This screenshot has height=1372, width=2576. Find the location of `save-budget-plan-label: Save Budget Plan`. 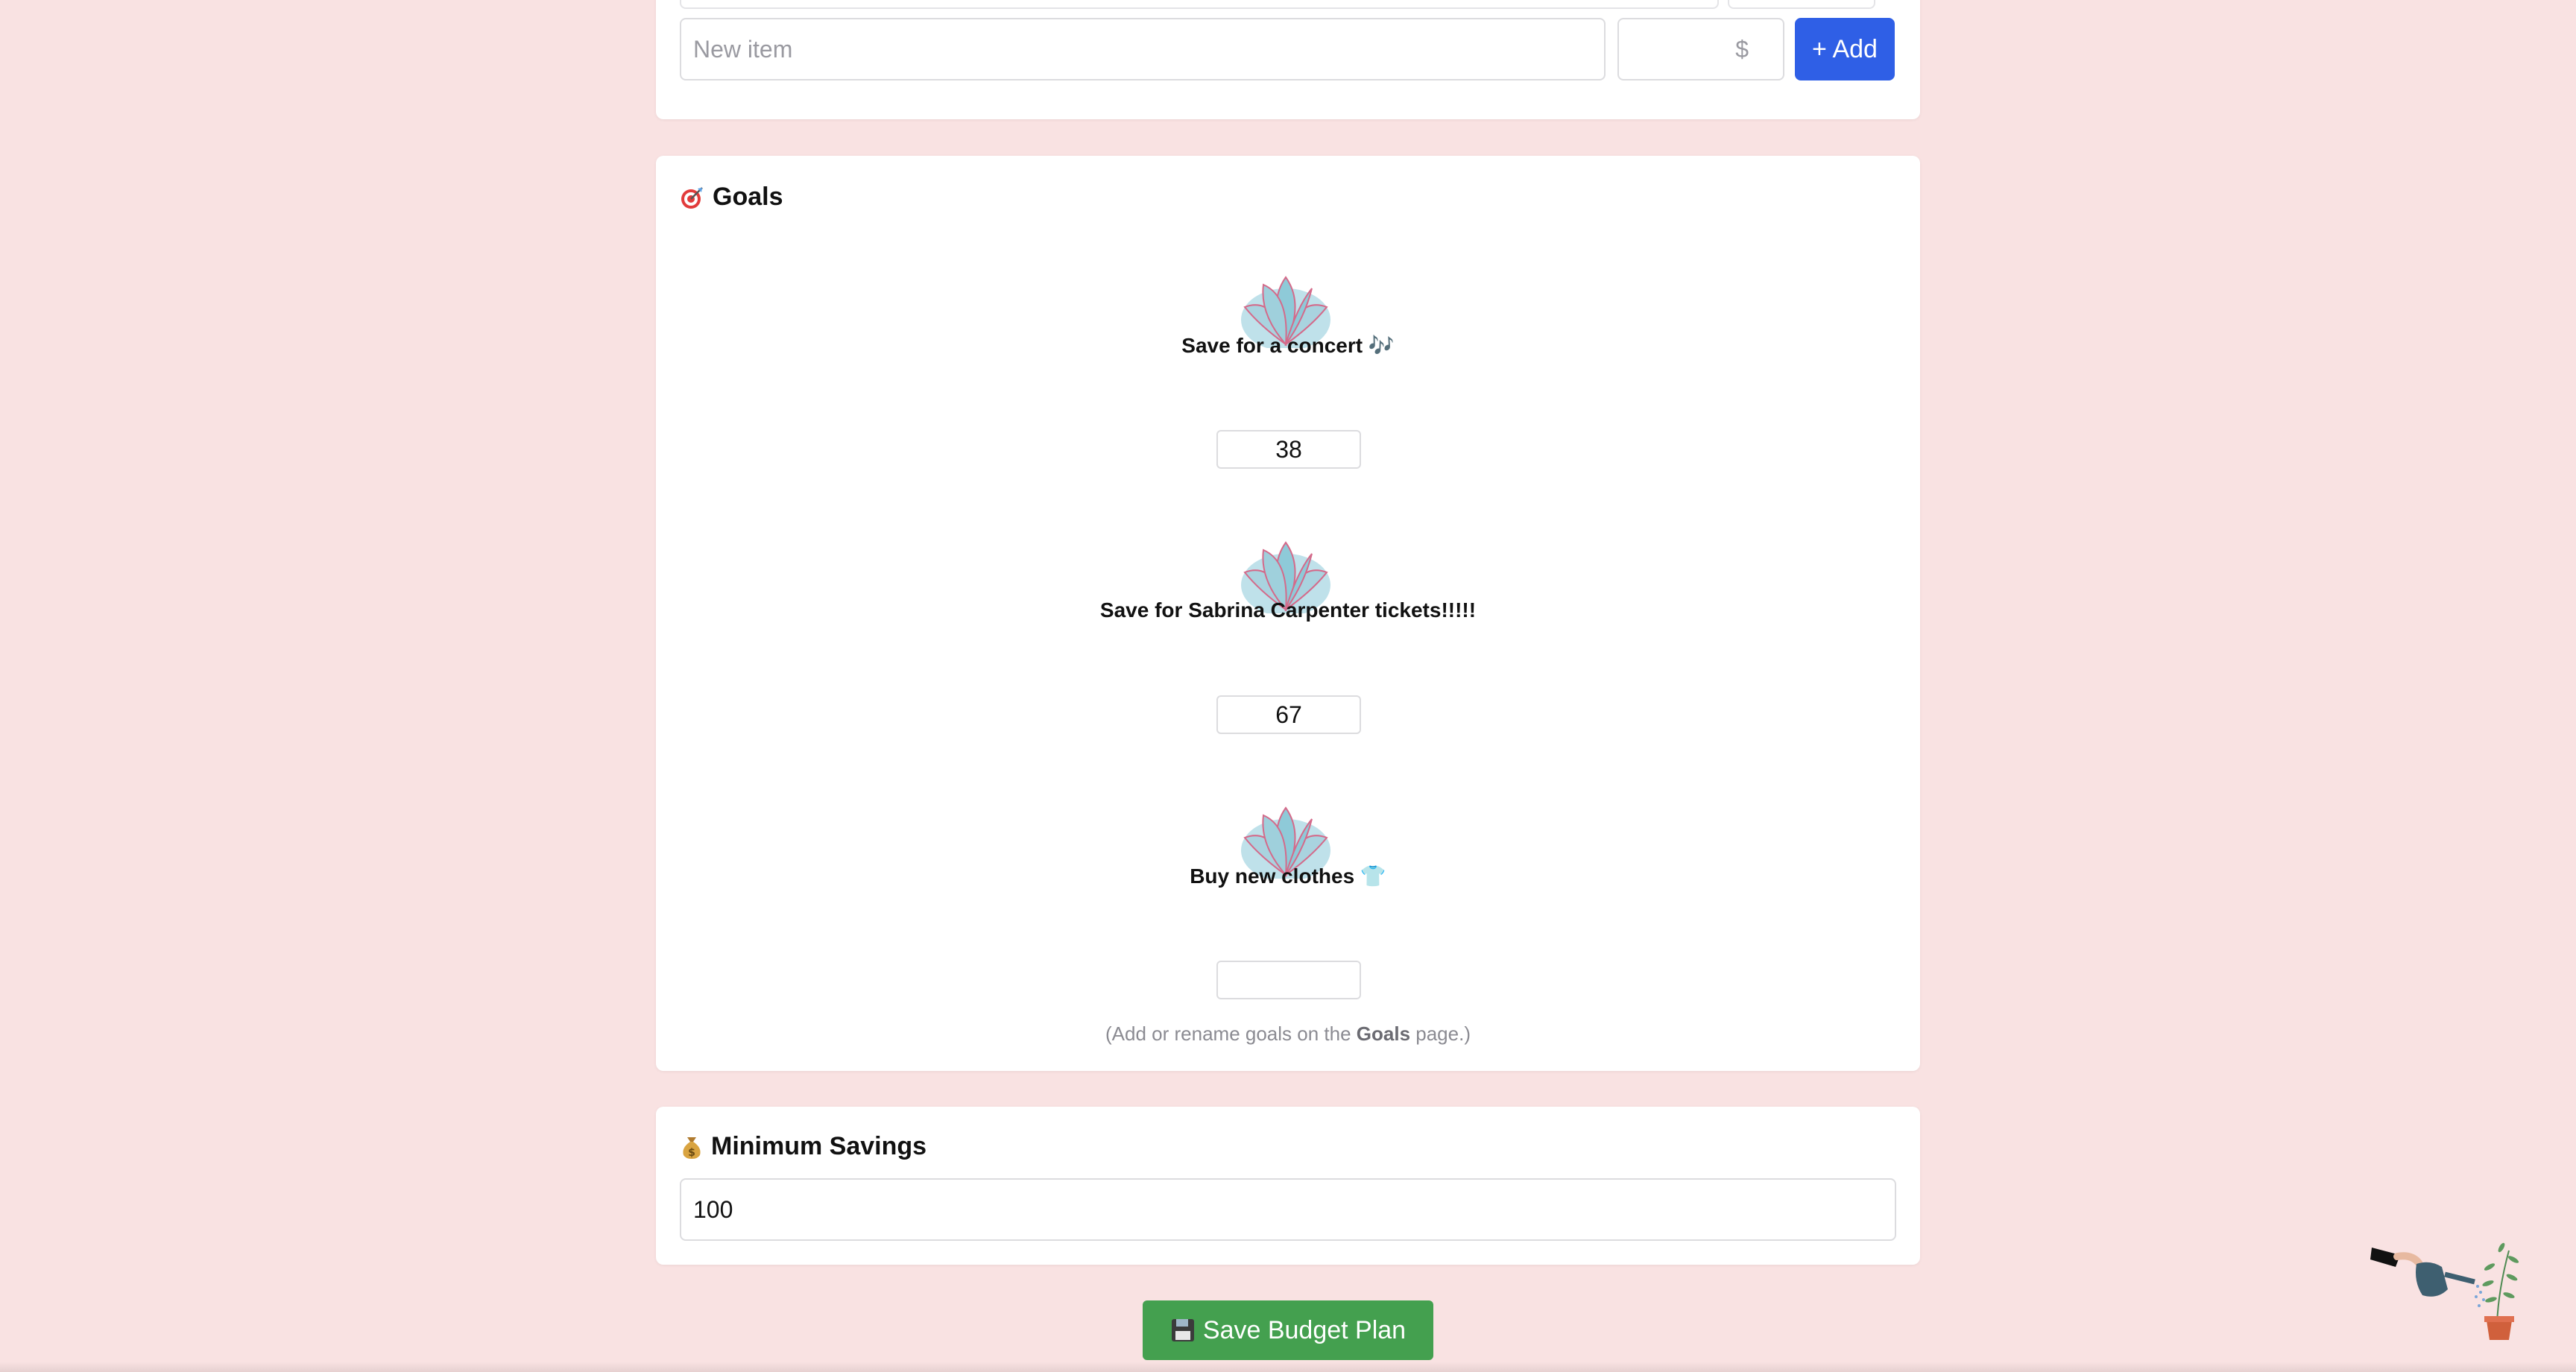

save-budget-plan-label: Save Budget Plan is located at coordinates (1304, 1329).